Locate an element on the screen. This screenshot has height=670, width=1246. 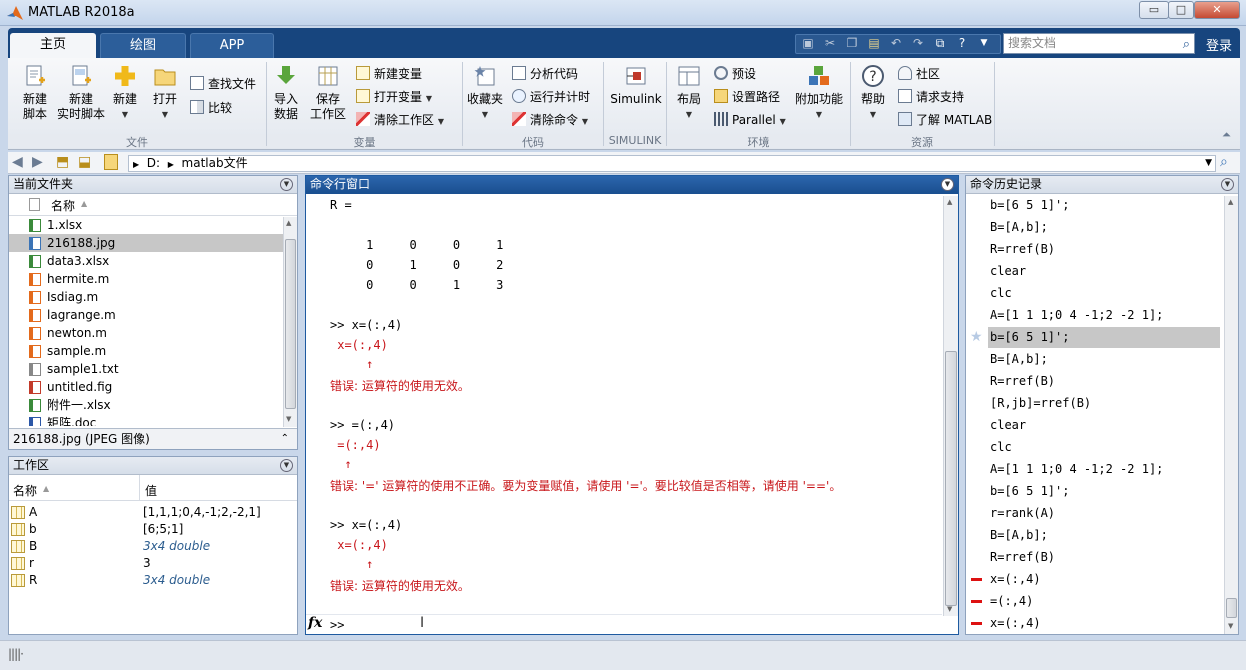
new-live-script-button: 新建 实时脚本 is located at coordinates (81, 93).